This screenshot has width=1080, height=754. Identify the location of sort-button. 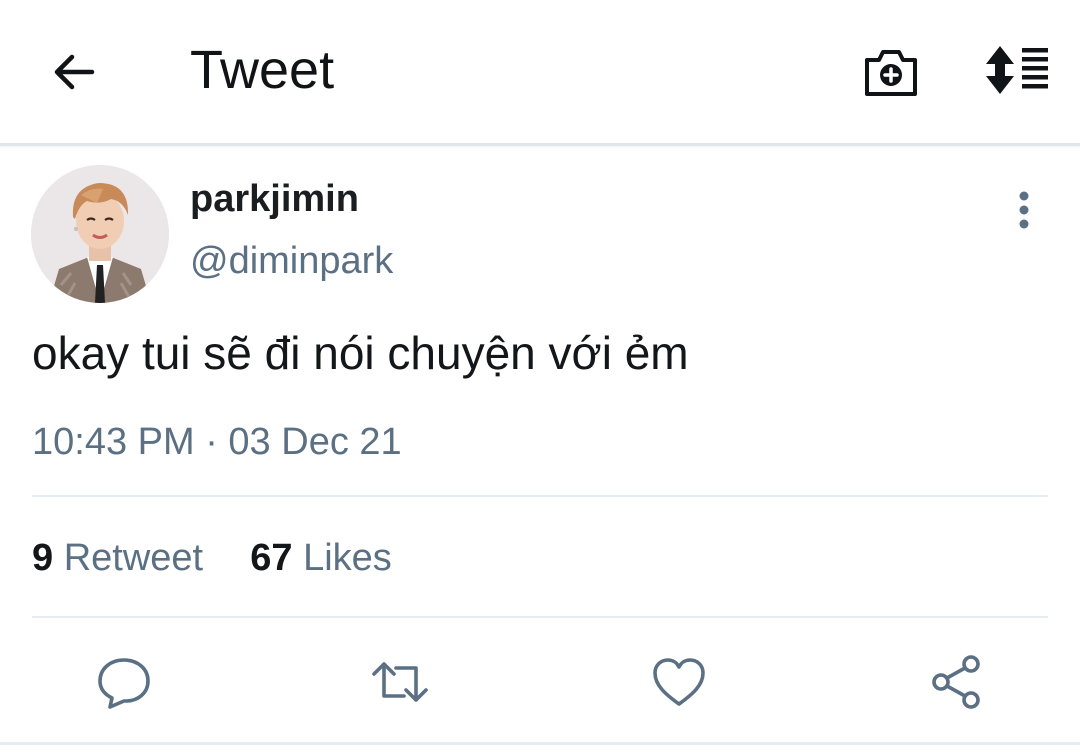
(1017, 70).